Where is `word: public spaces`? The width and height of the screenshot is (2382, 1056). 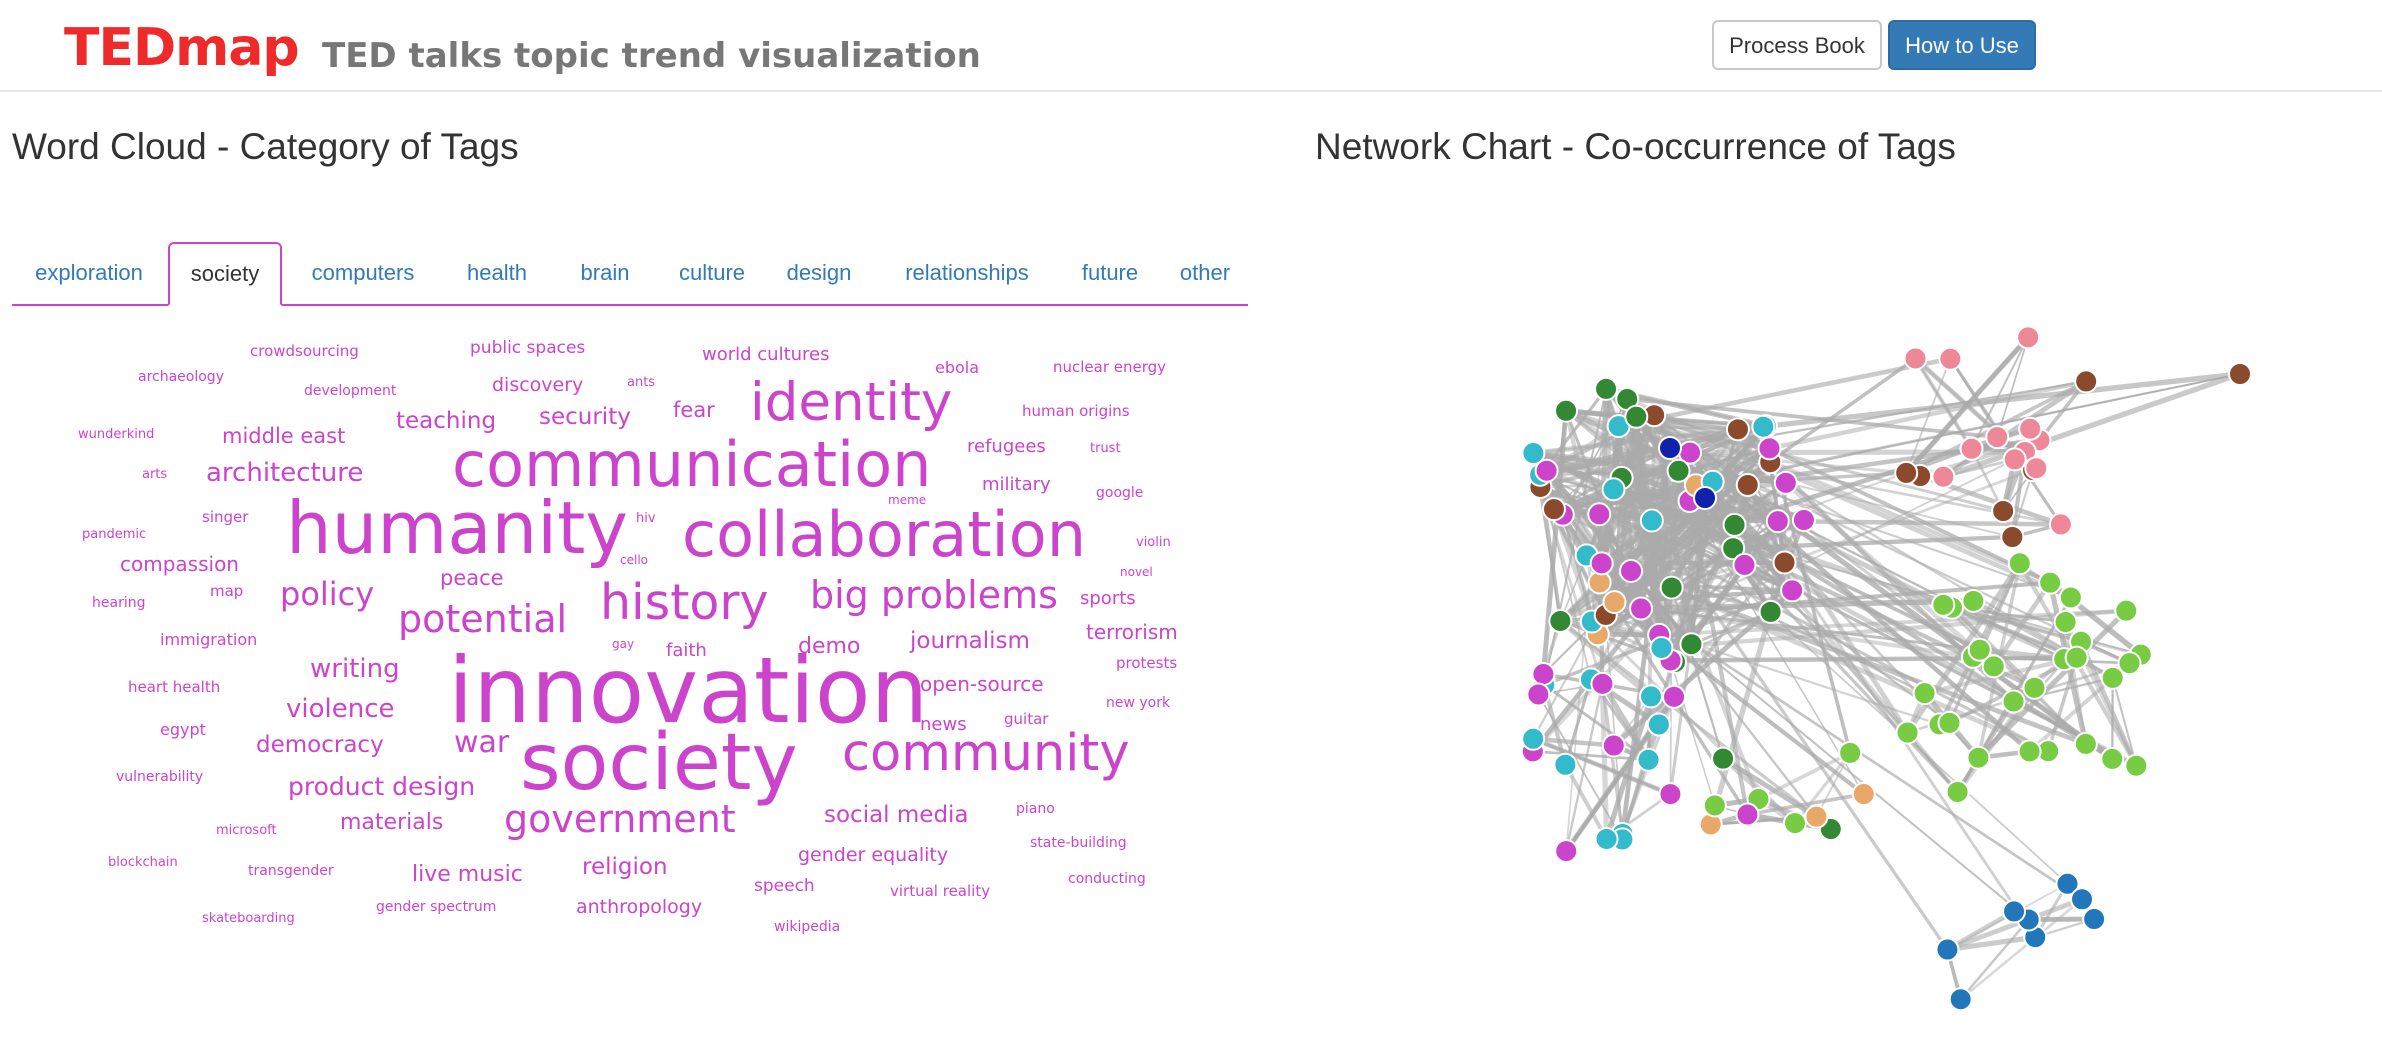
word: public spaces is located at coordinates (527, 348).